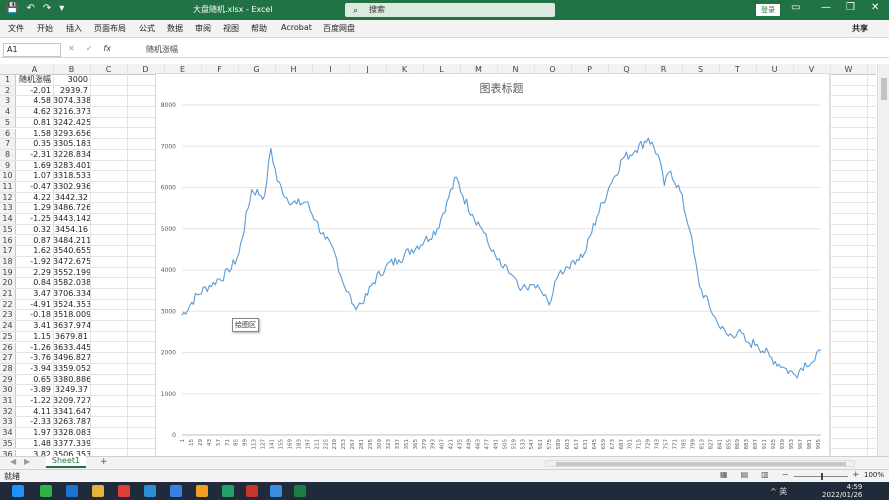  What do you see at coordinates (72, 369) in the screenshot?
I see `cell-b: 3359.052` at bounding box center [72, 369].